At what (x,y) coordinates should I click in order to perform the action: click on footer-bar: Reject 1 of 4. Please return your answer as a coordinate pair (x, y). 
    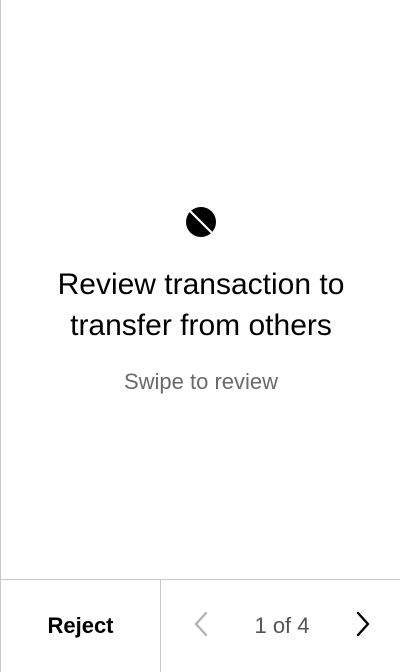
    Looking at the image, I should click on (200, 625).